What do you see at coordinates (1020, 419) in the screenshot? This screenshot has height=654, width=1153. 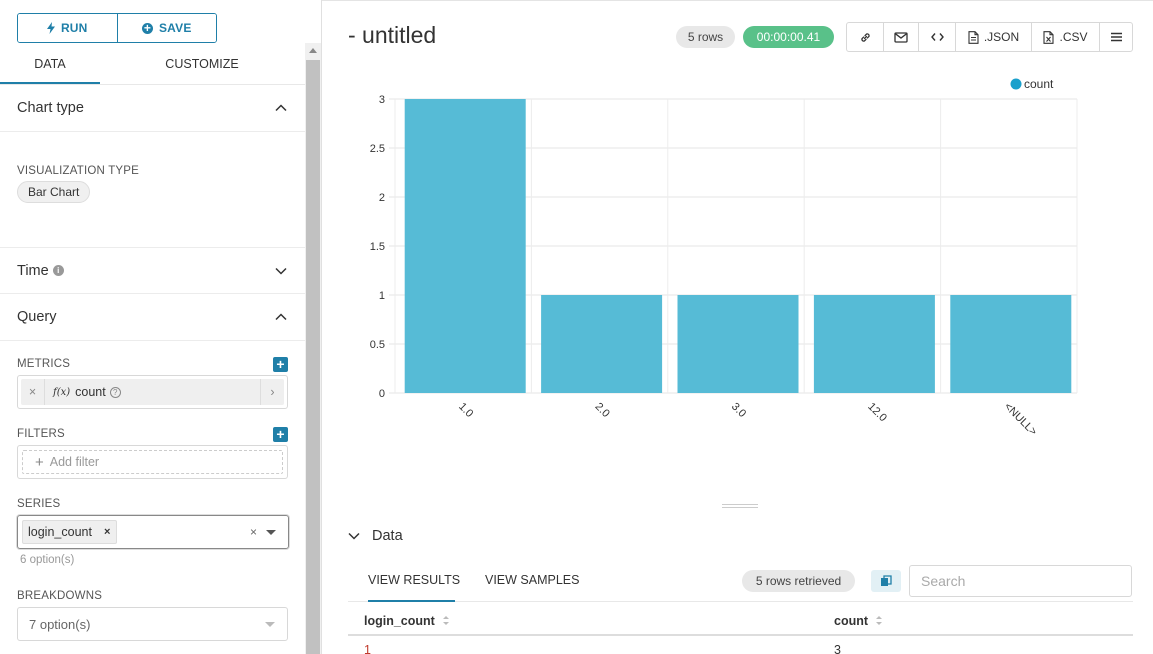 I see `x-tick-label: <NULL>` at bounding box center [1020, 419].